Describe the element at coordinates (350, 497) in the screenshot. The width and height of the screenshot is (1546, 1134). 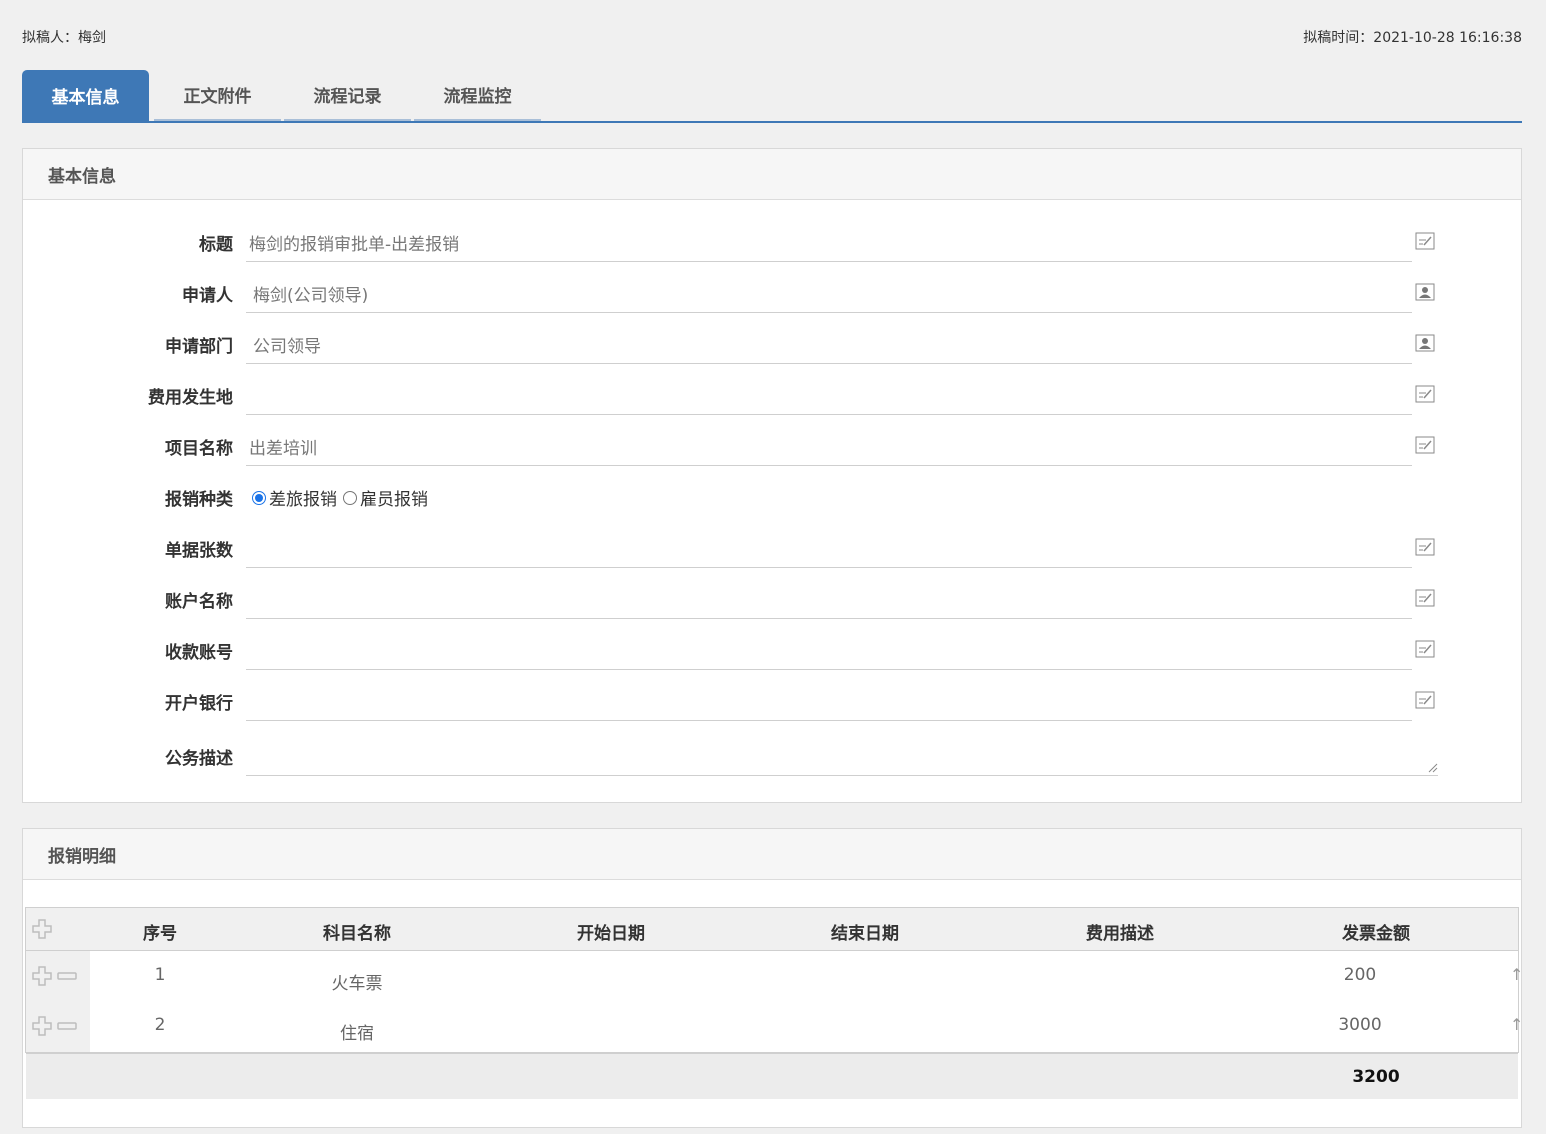
I see `radio-employee` at that location.